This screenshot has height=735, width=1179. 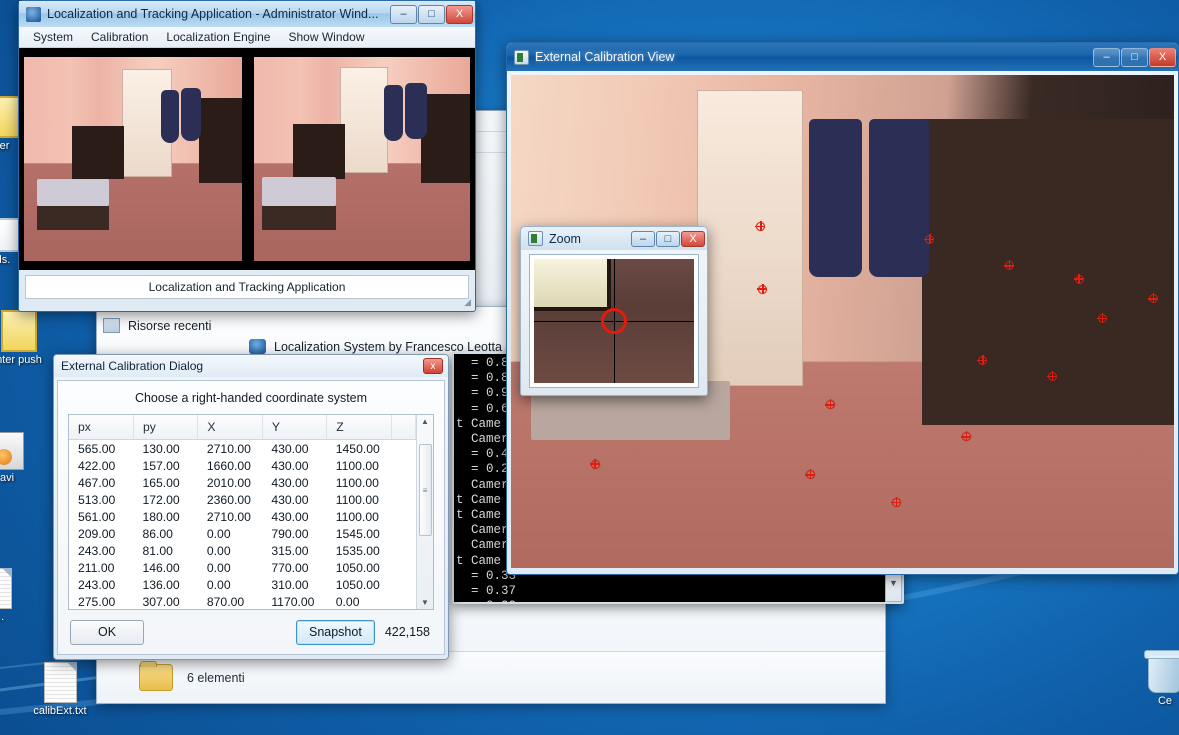 I want to click on cabinet-shape, so click(x=98, y=153).